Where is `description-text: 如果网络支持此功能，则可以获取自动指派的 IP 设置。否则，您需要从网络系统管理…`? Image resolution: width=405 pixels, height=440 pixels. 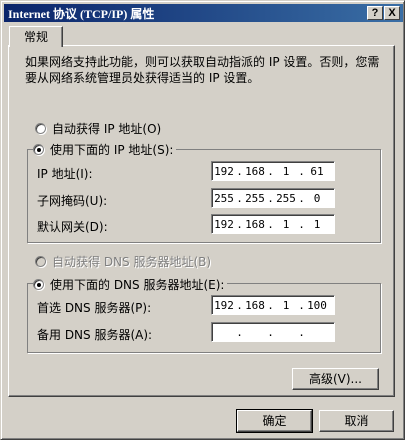 description-text: 如果网络支持此功能，则可以获取自动指派的 IP 设置。否则，您需要从网络系统管理… is located at coordinates (202, 70).